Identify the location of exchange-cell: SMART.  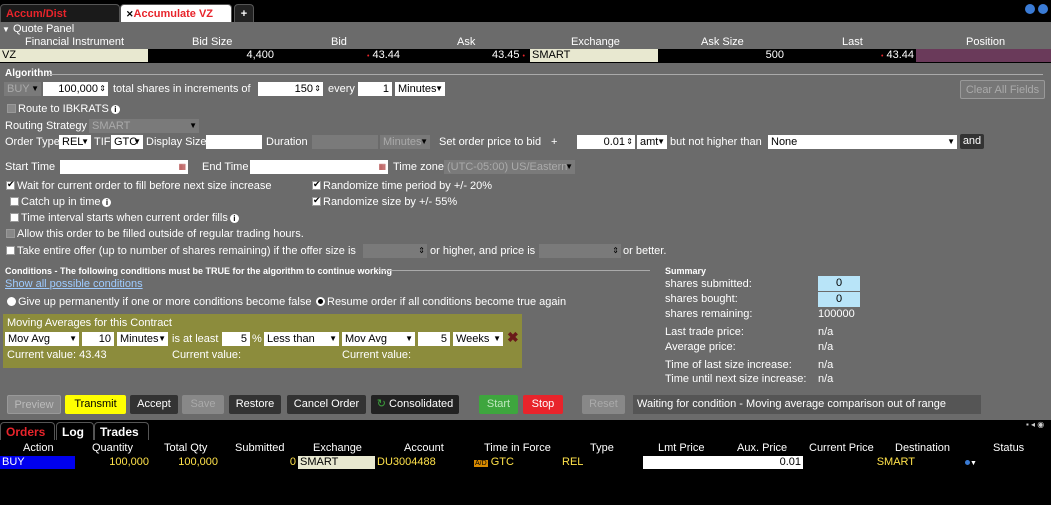
(336, 462).